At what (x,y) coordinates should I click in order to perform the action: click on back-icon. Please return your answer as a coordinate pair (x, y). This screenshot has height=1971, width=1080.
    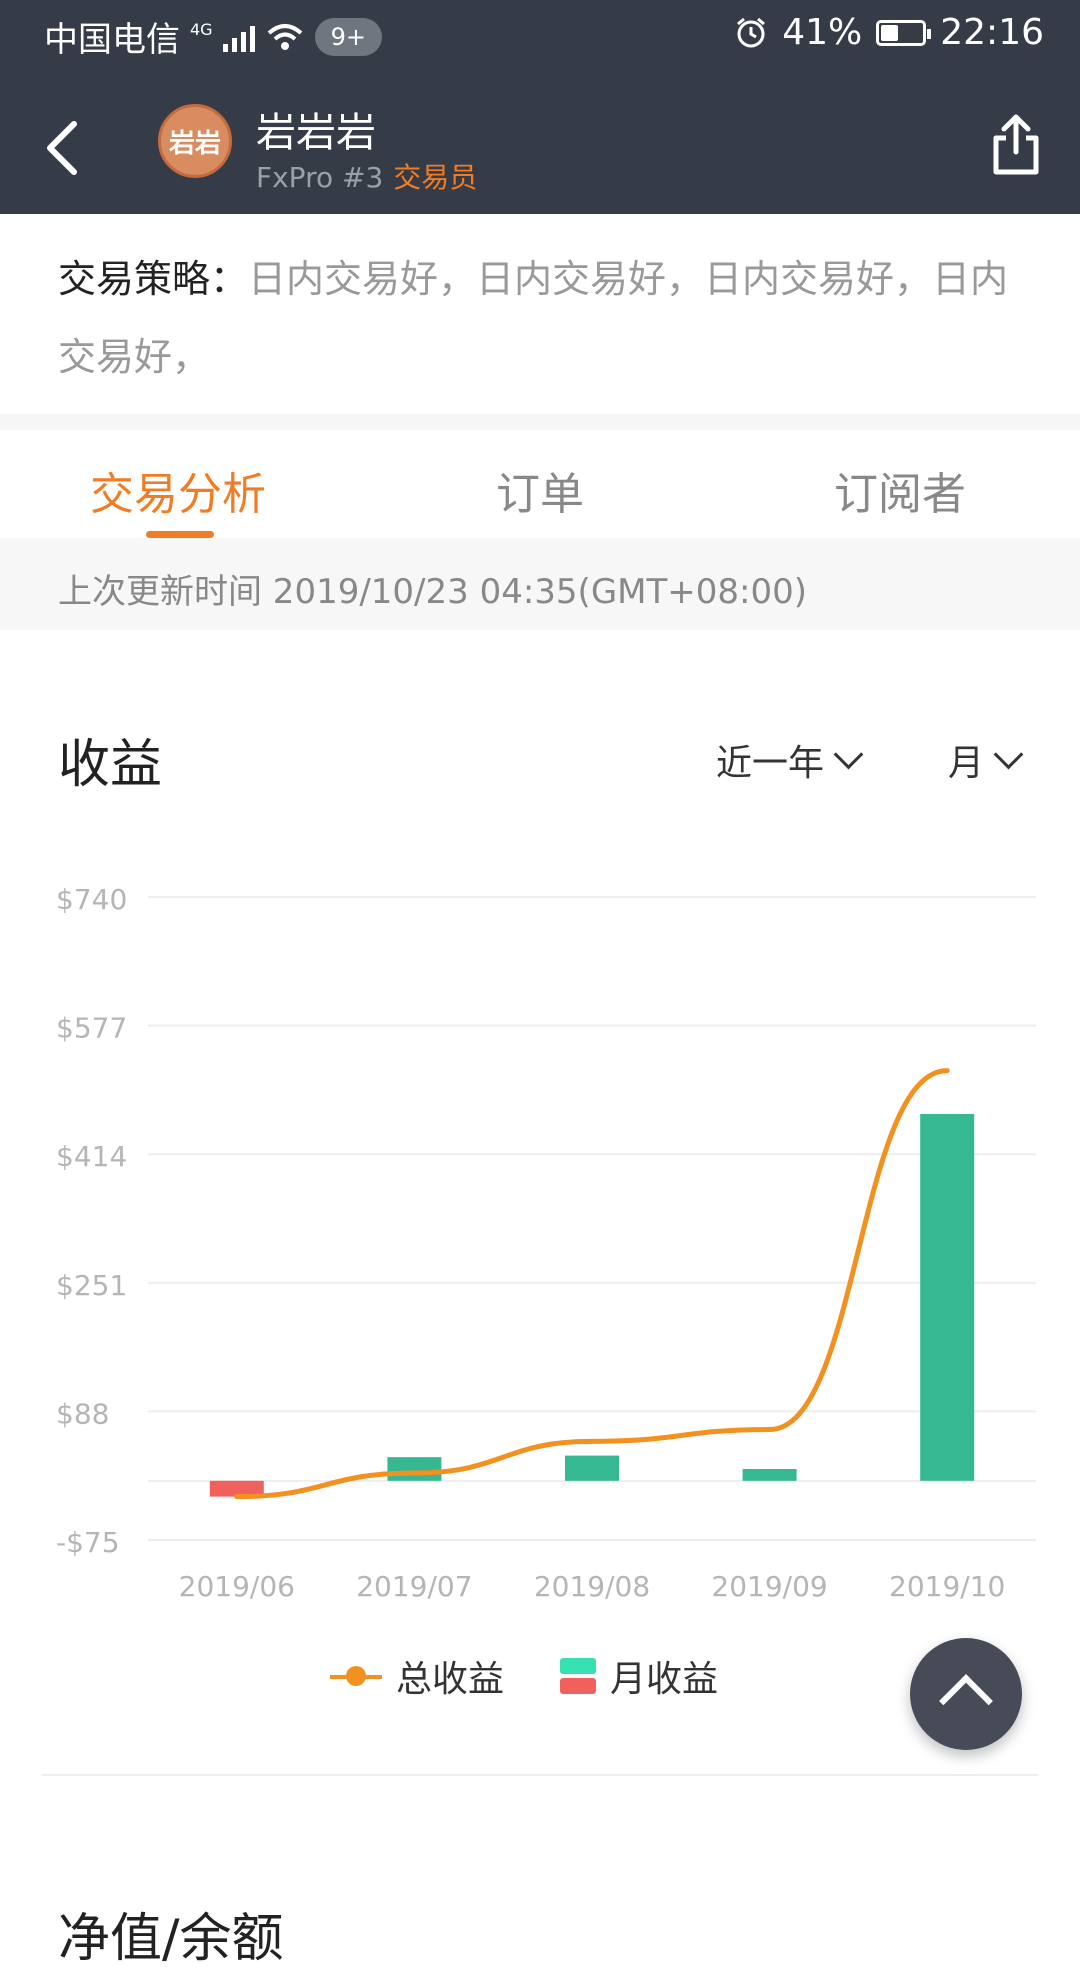
    Looking at the image, I should click on (62, 146).